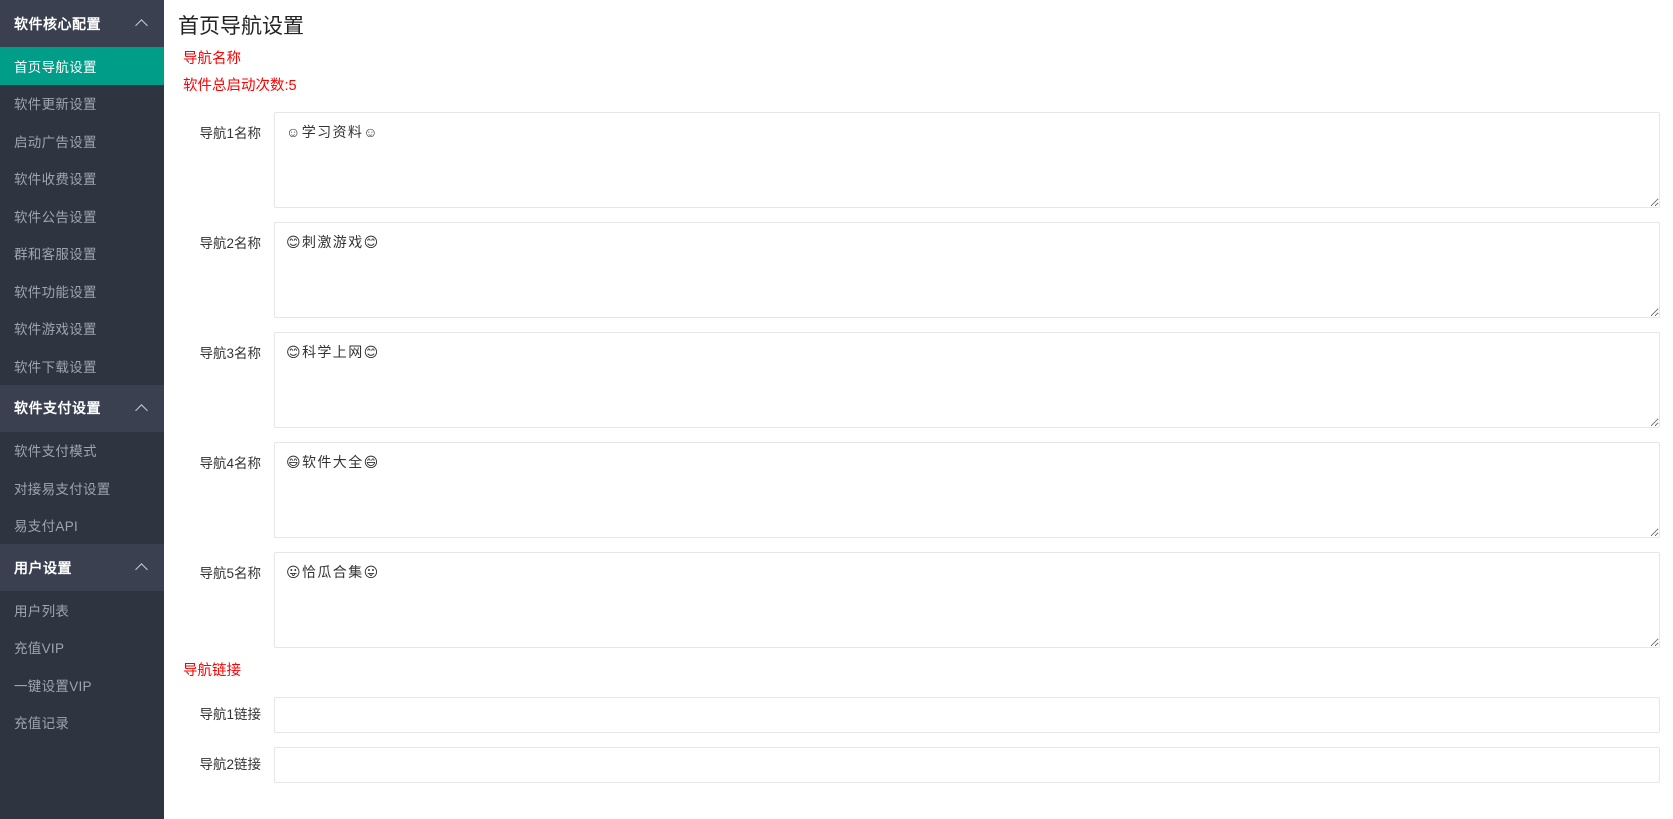 The width and height of the screenshot is (1673, 819). I want to click on nav-name-row: 导航3名称, so click(918, 379).